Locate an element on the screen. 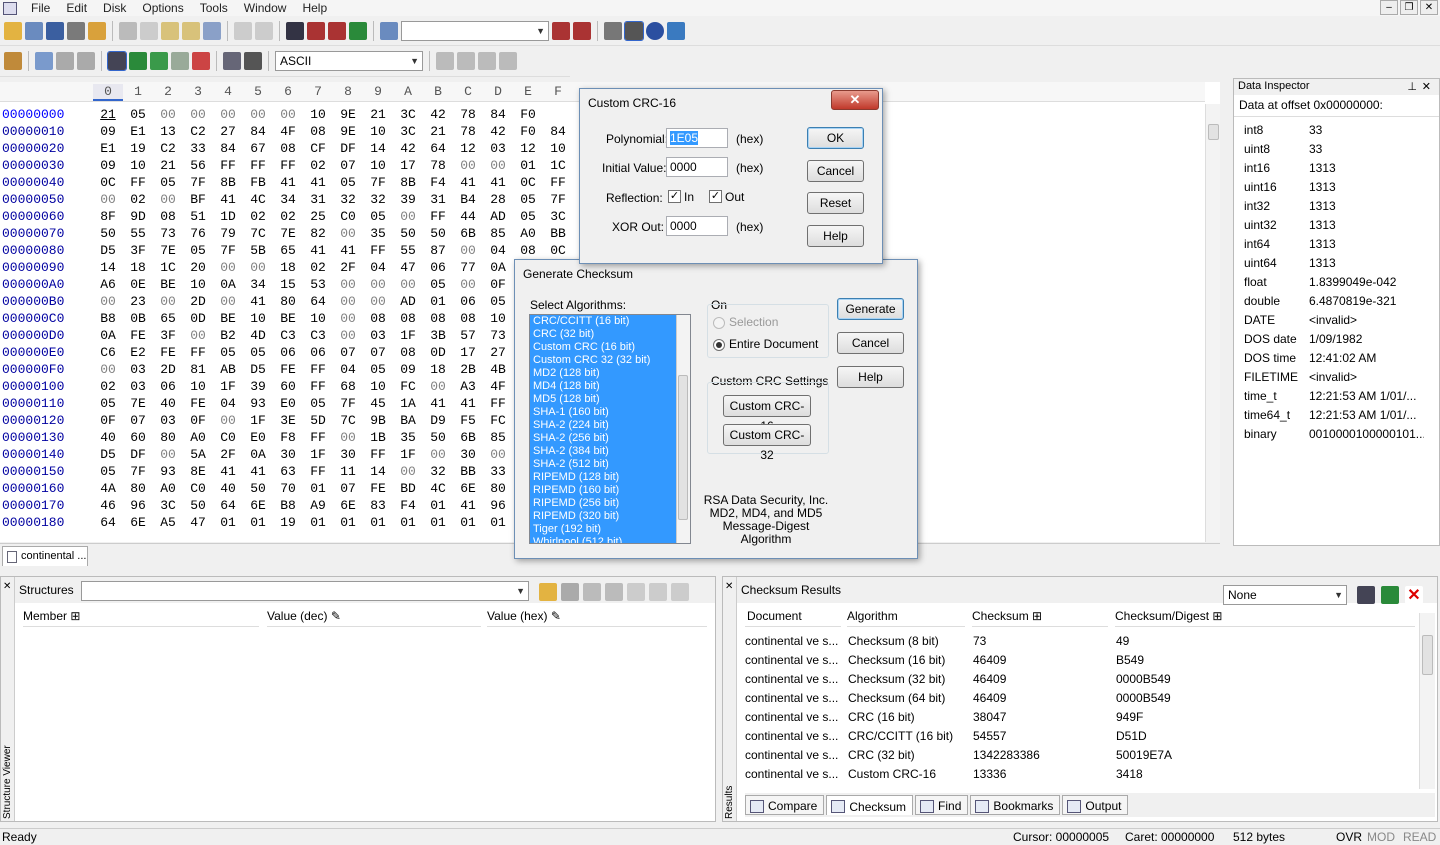 The height and width of the screenshot is (845, 1440). hex-byte: 4F is located at coordinates (288, 131).